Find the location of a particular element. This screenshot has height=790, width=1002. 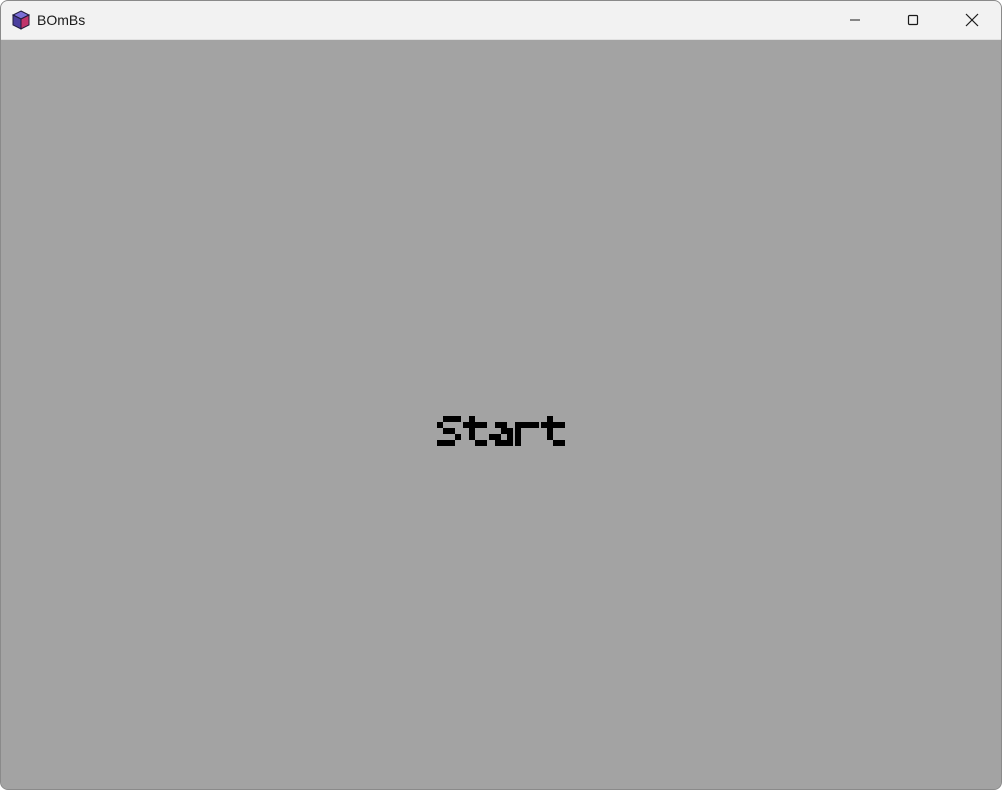

maximize-button is located at coordinates (913, 20).